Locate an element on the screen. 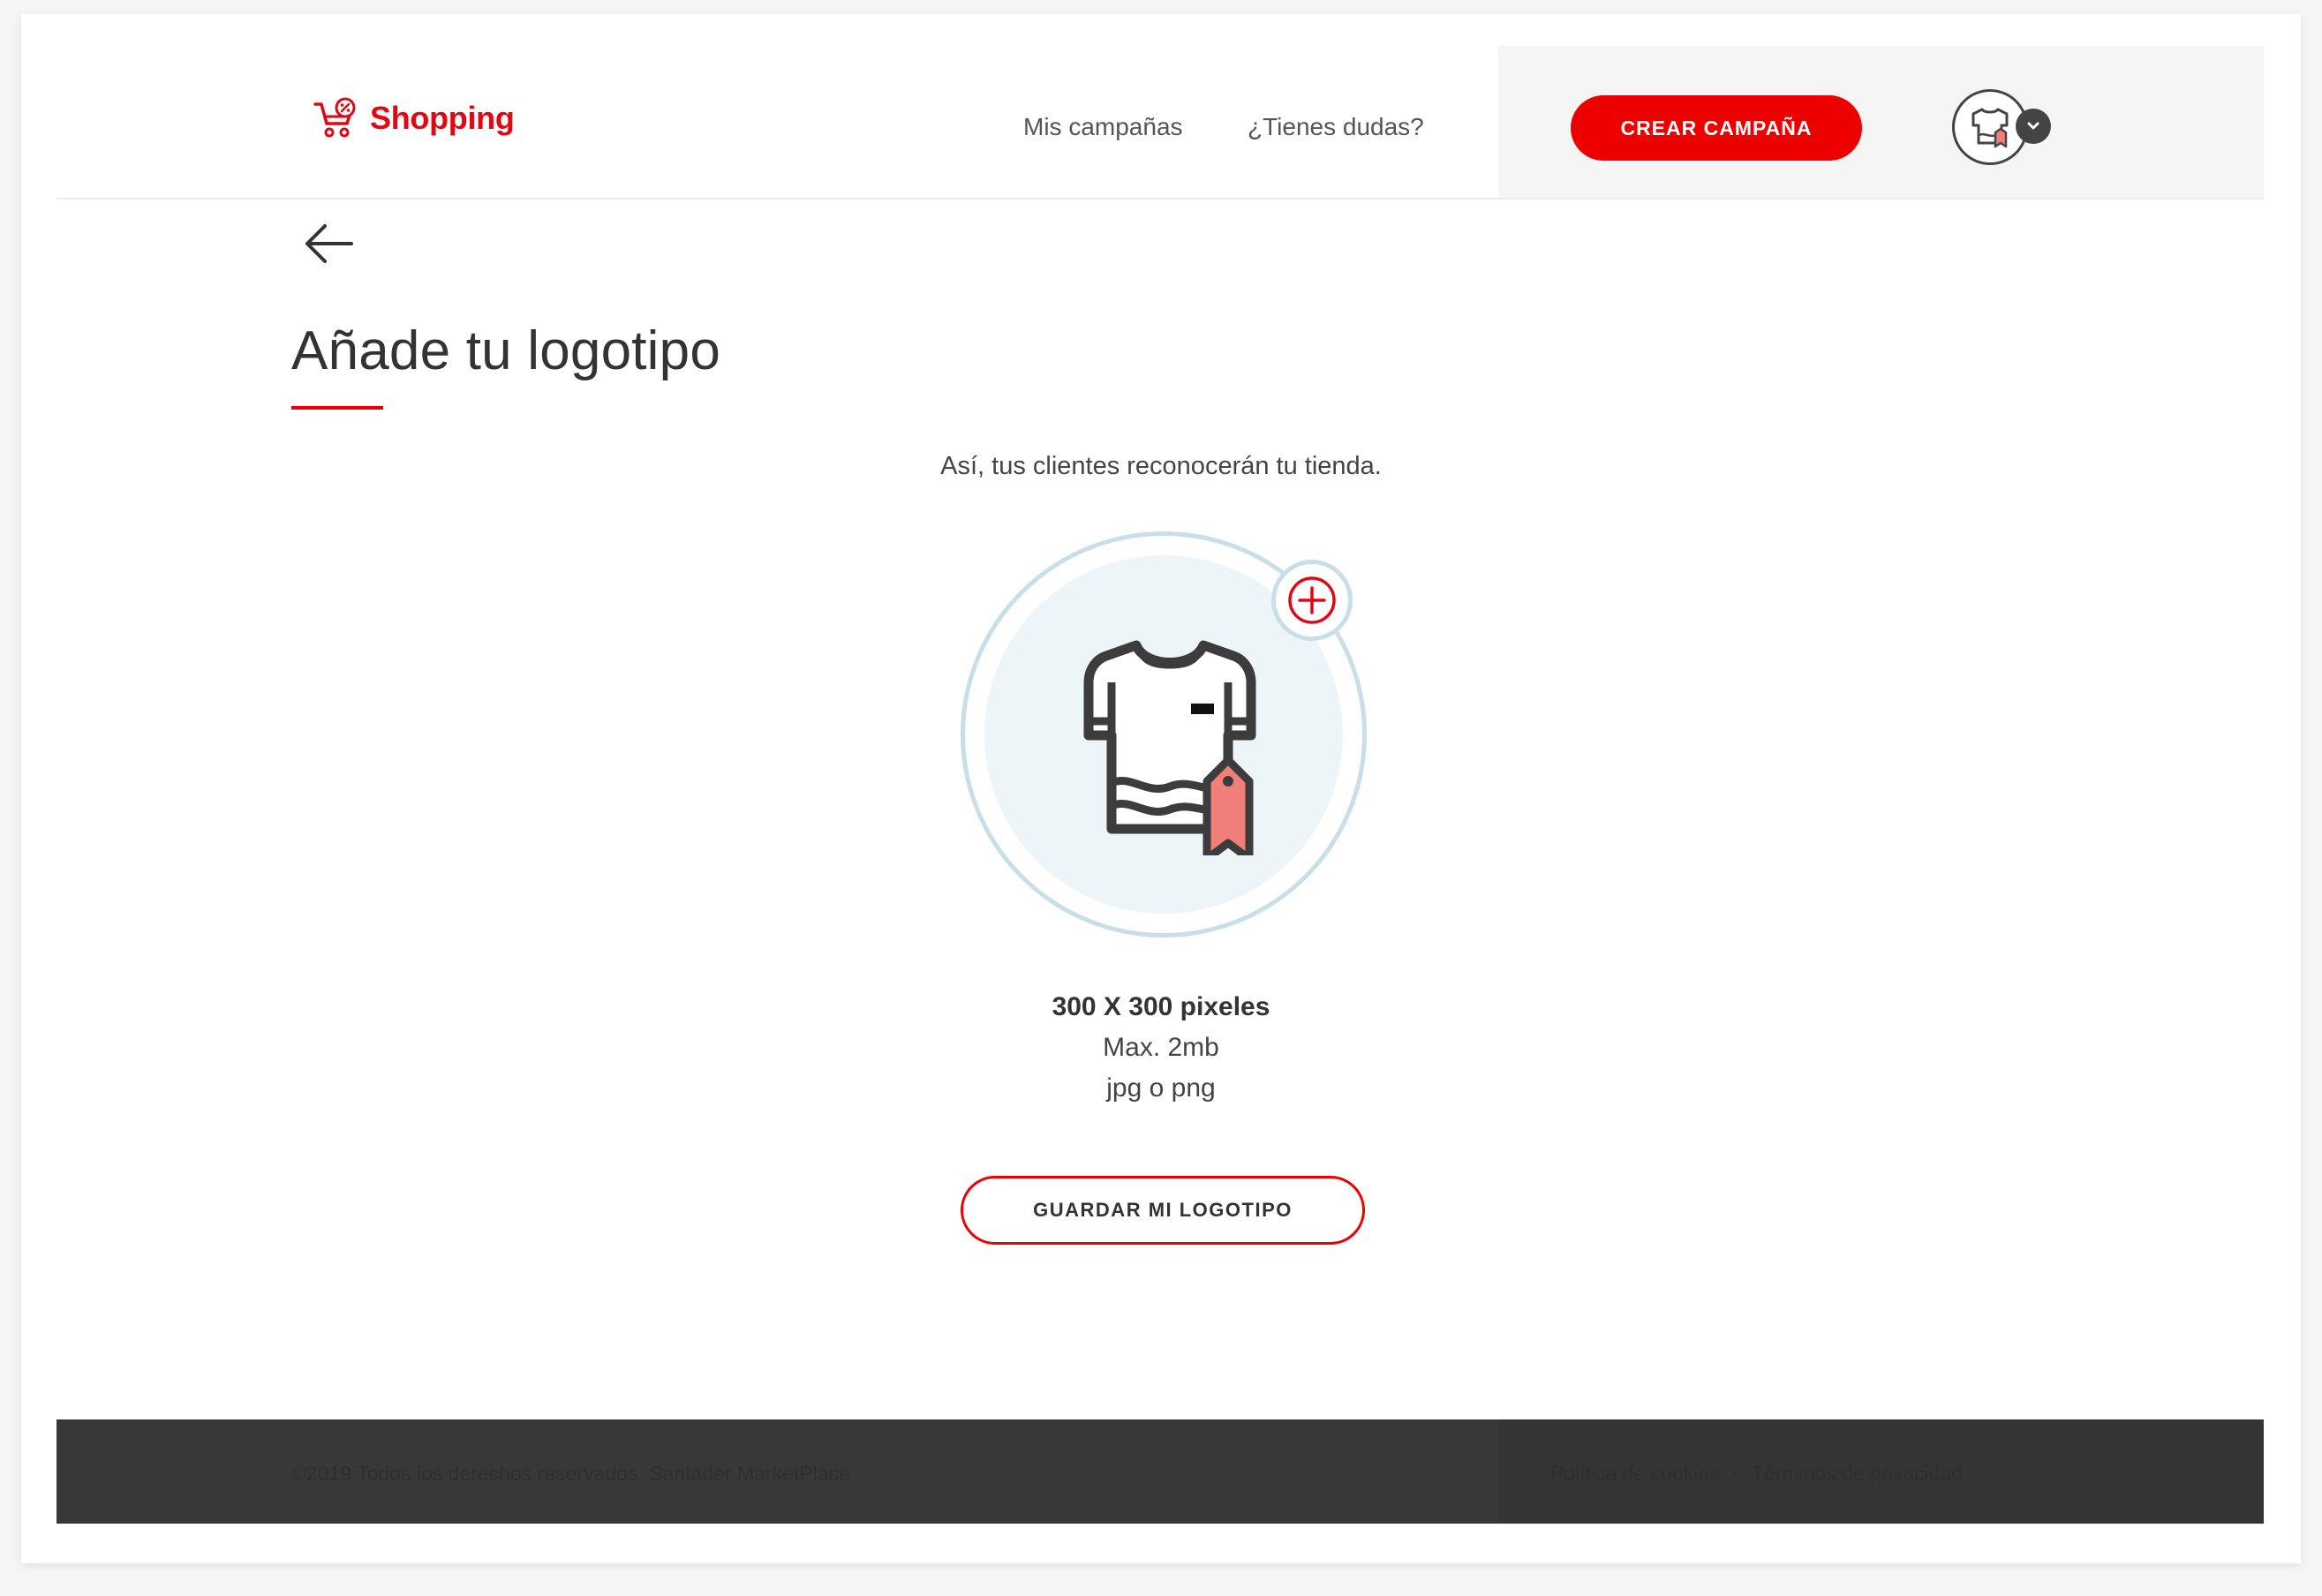 This screenshot has width=2322, height=1596. plus-circle-icon is located at coordinates (1312, 600).